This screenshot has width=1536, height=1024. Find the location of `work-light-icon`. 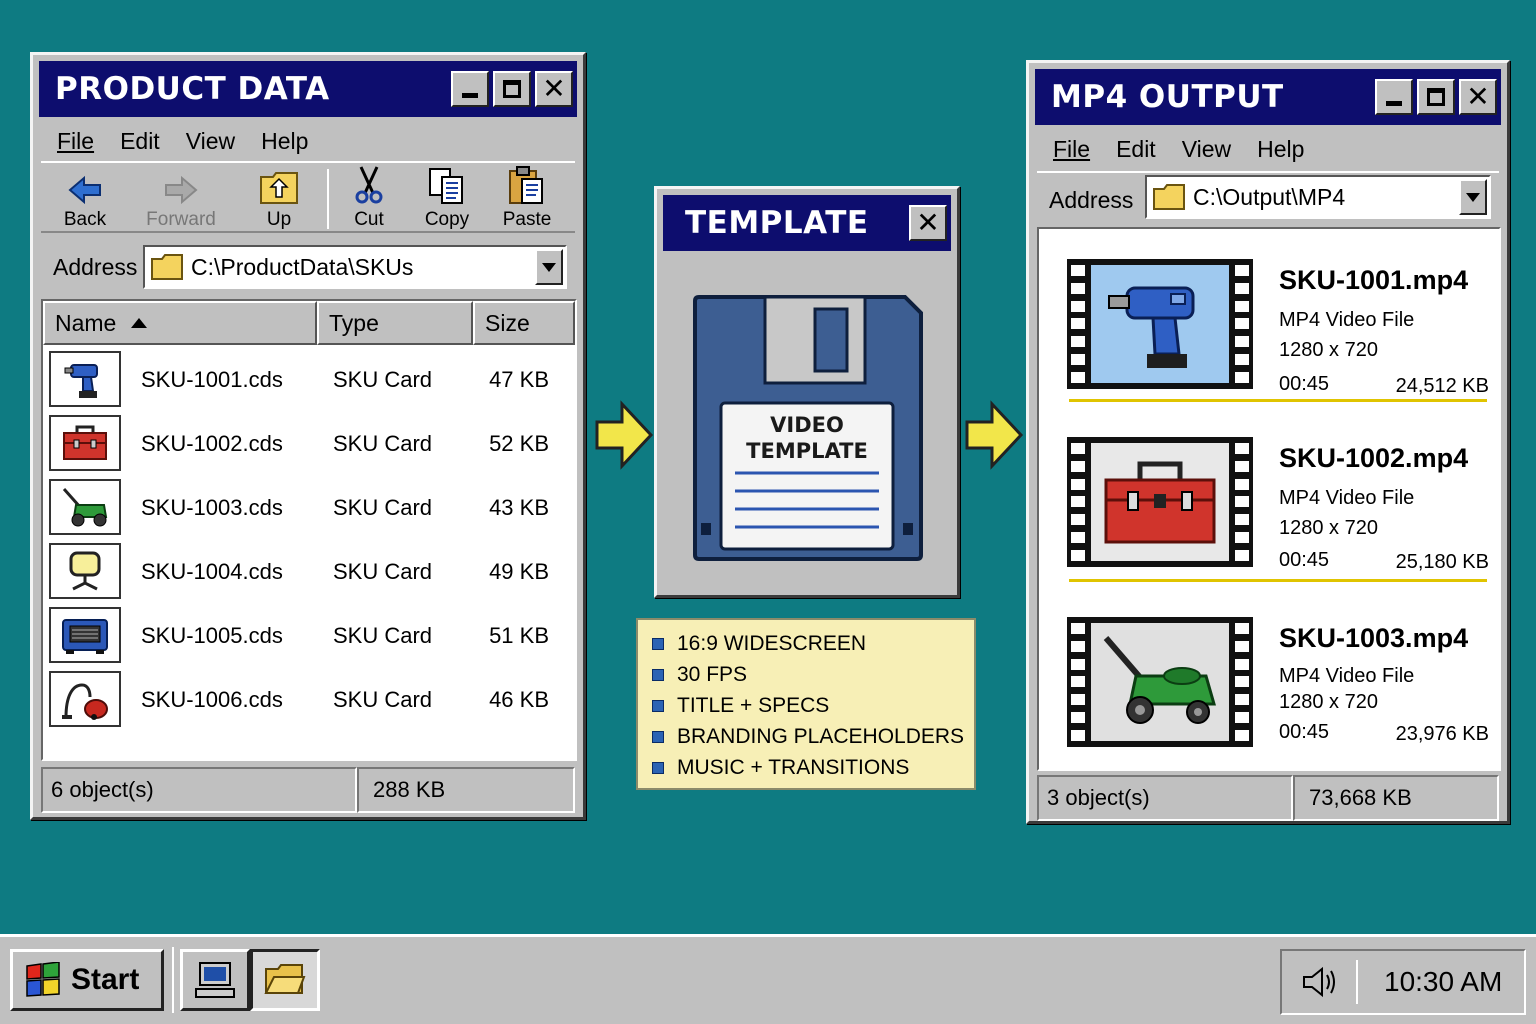

work-light-icon is located at coordinates (85, 571).